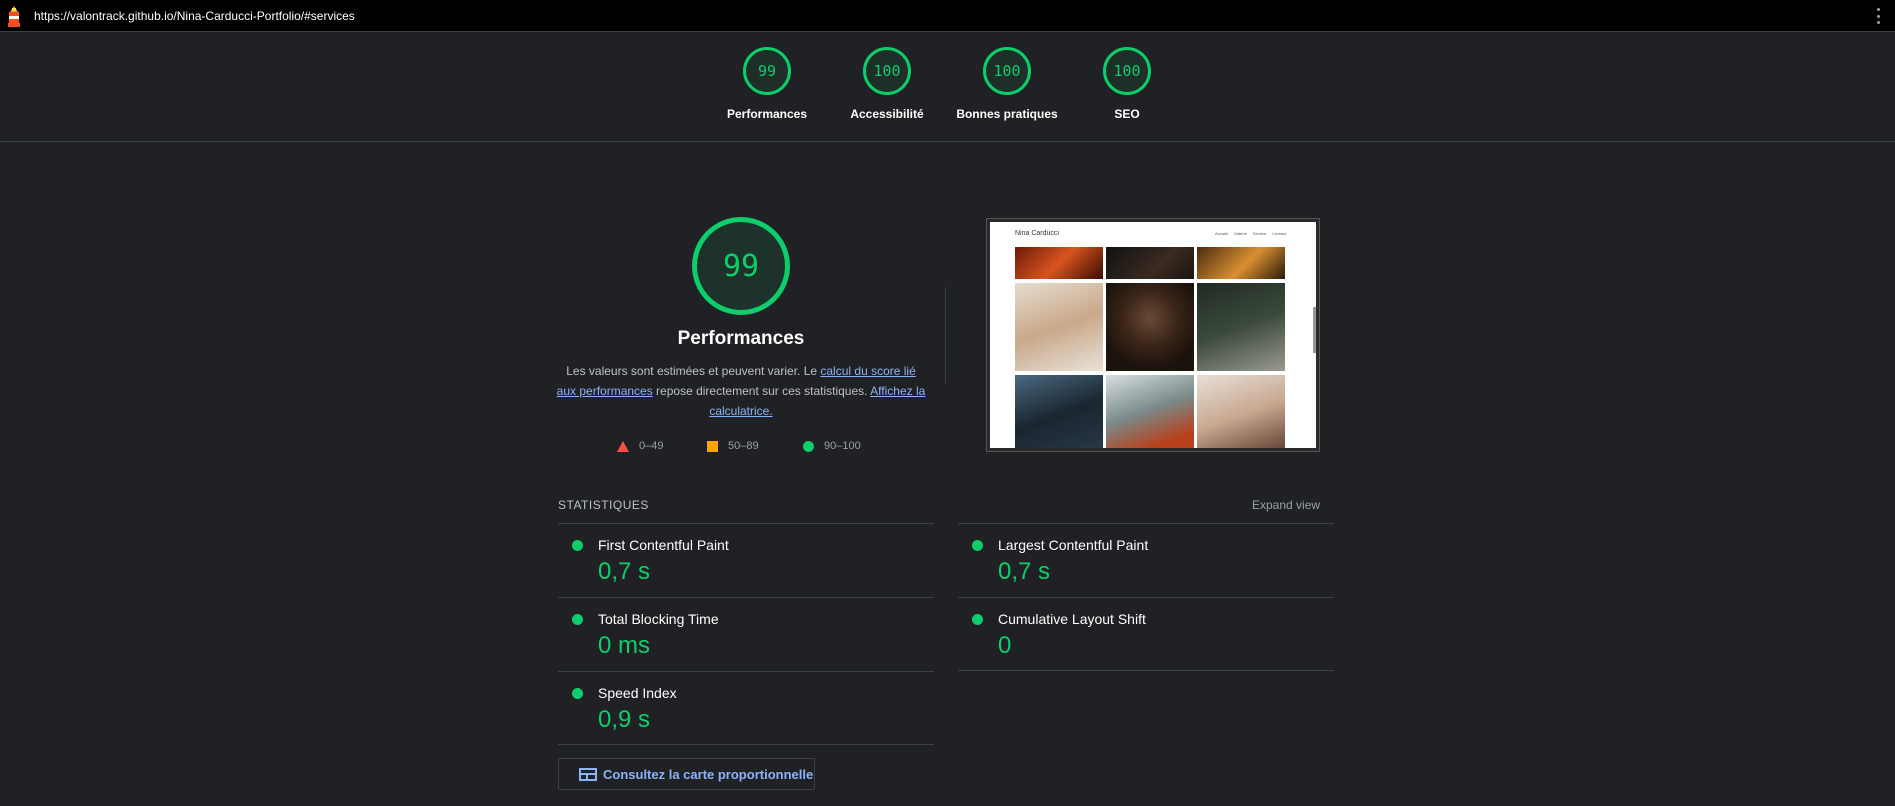 The image size is (1895, 806). I want to click on legend-label: 50–89, so click(743, 446).